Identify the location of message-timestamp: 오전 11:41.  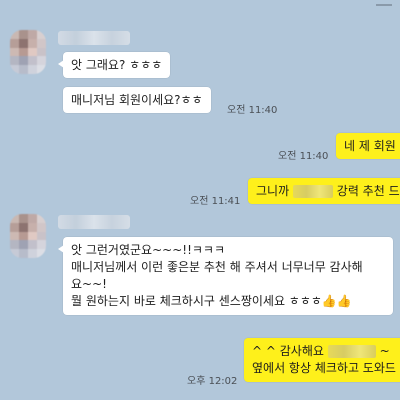
(215, 201).